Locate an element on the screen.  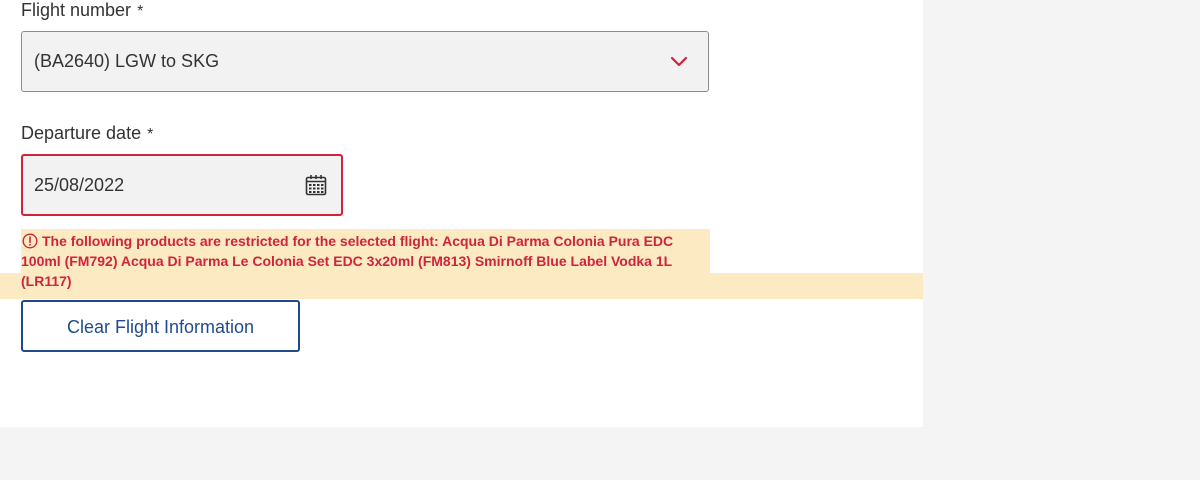
calendar-icon is located at coordinates (316, 185).